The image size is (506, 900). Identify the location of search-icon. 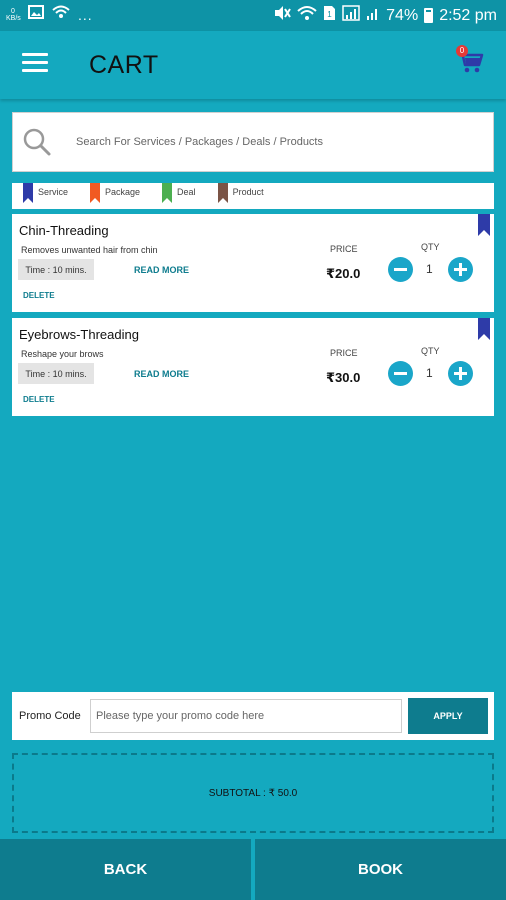
(37, 142).